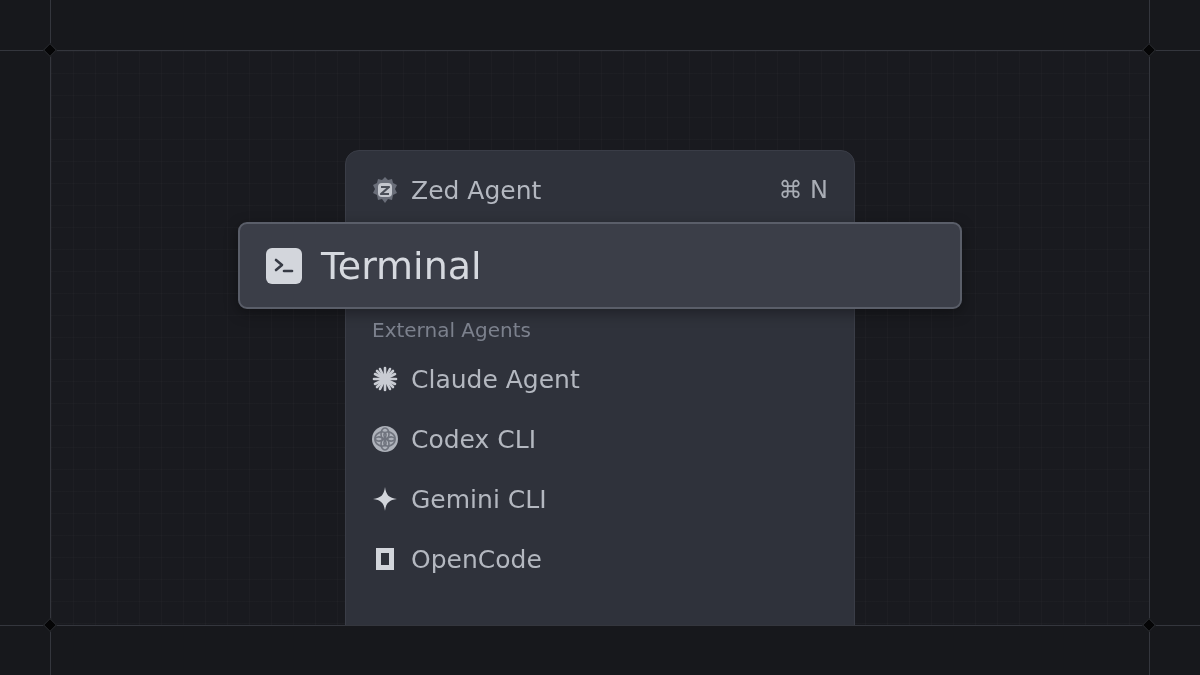  I want to click on menu-item: OpenCode, so click(600, 559).